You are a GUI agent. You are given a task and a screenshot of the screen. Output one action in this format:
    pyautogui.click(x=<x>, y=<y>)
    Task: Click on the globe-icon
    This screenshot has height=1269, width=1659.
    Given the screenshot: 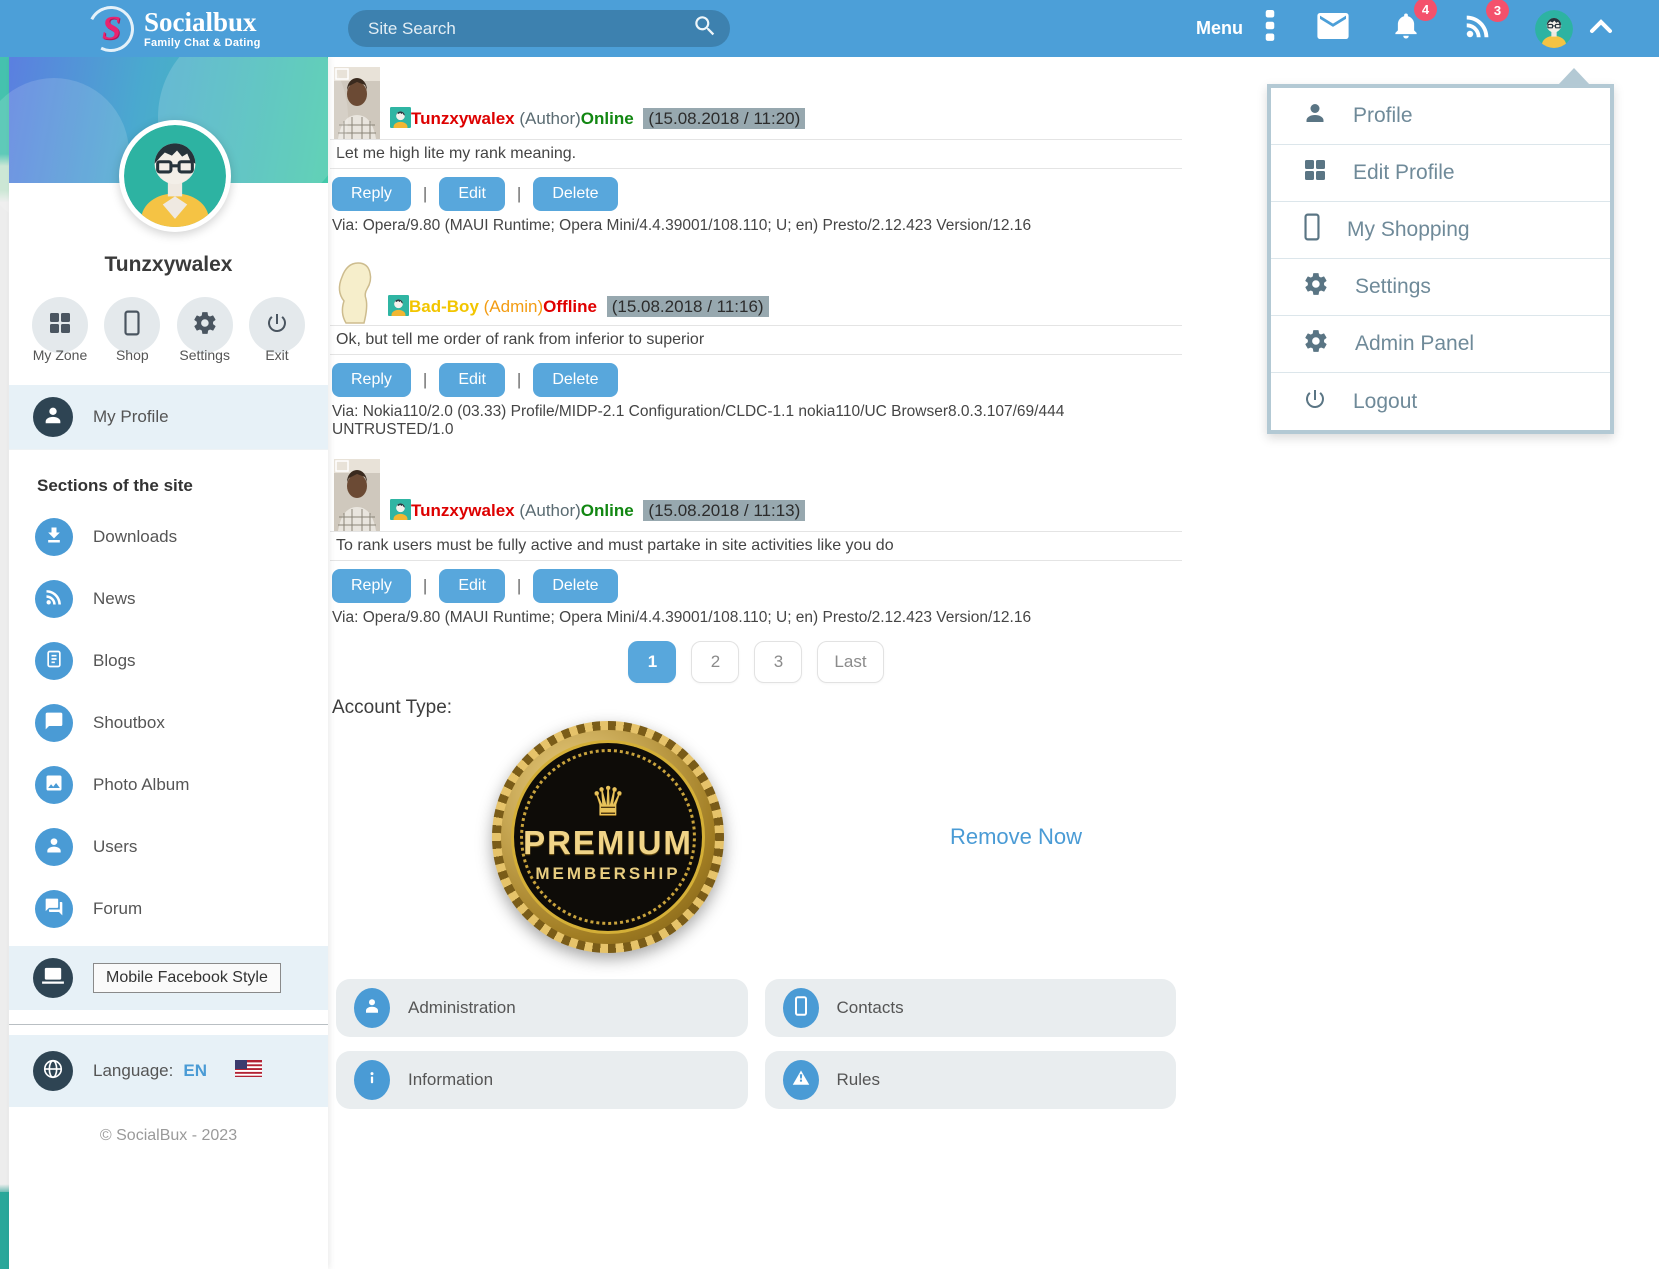 What is the action you would take?
    pyautogui.click(x=53, y=1071)
    